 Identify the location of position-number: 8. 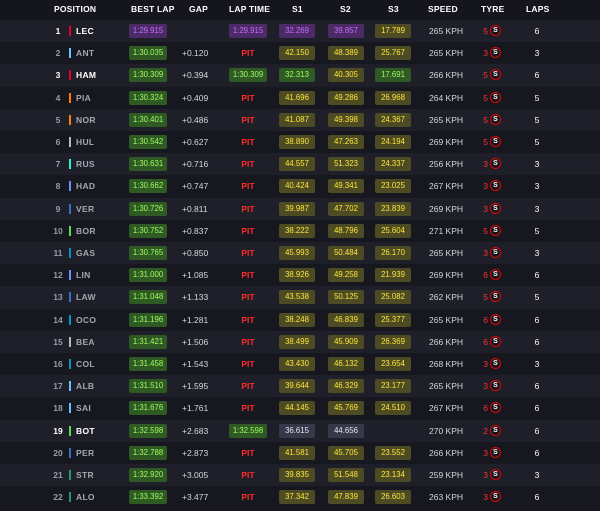
(58, 186).